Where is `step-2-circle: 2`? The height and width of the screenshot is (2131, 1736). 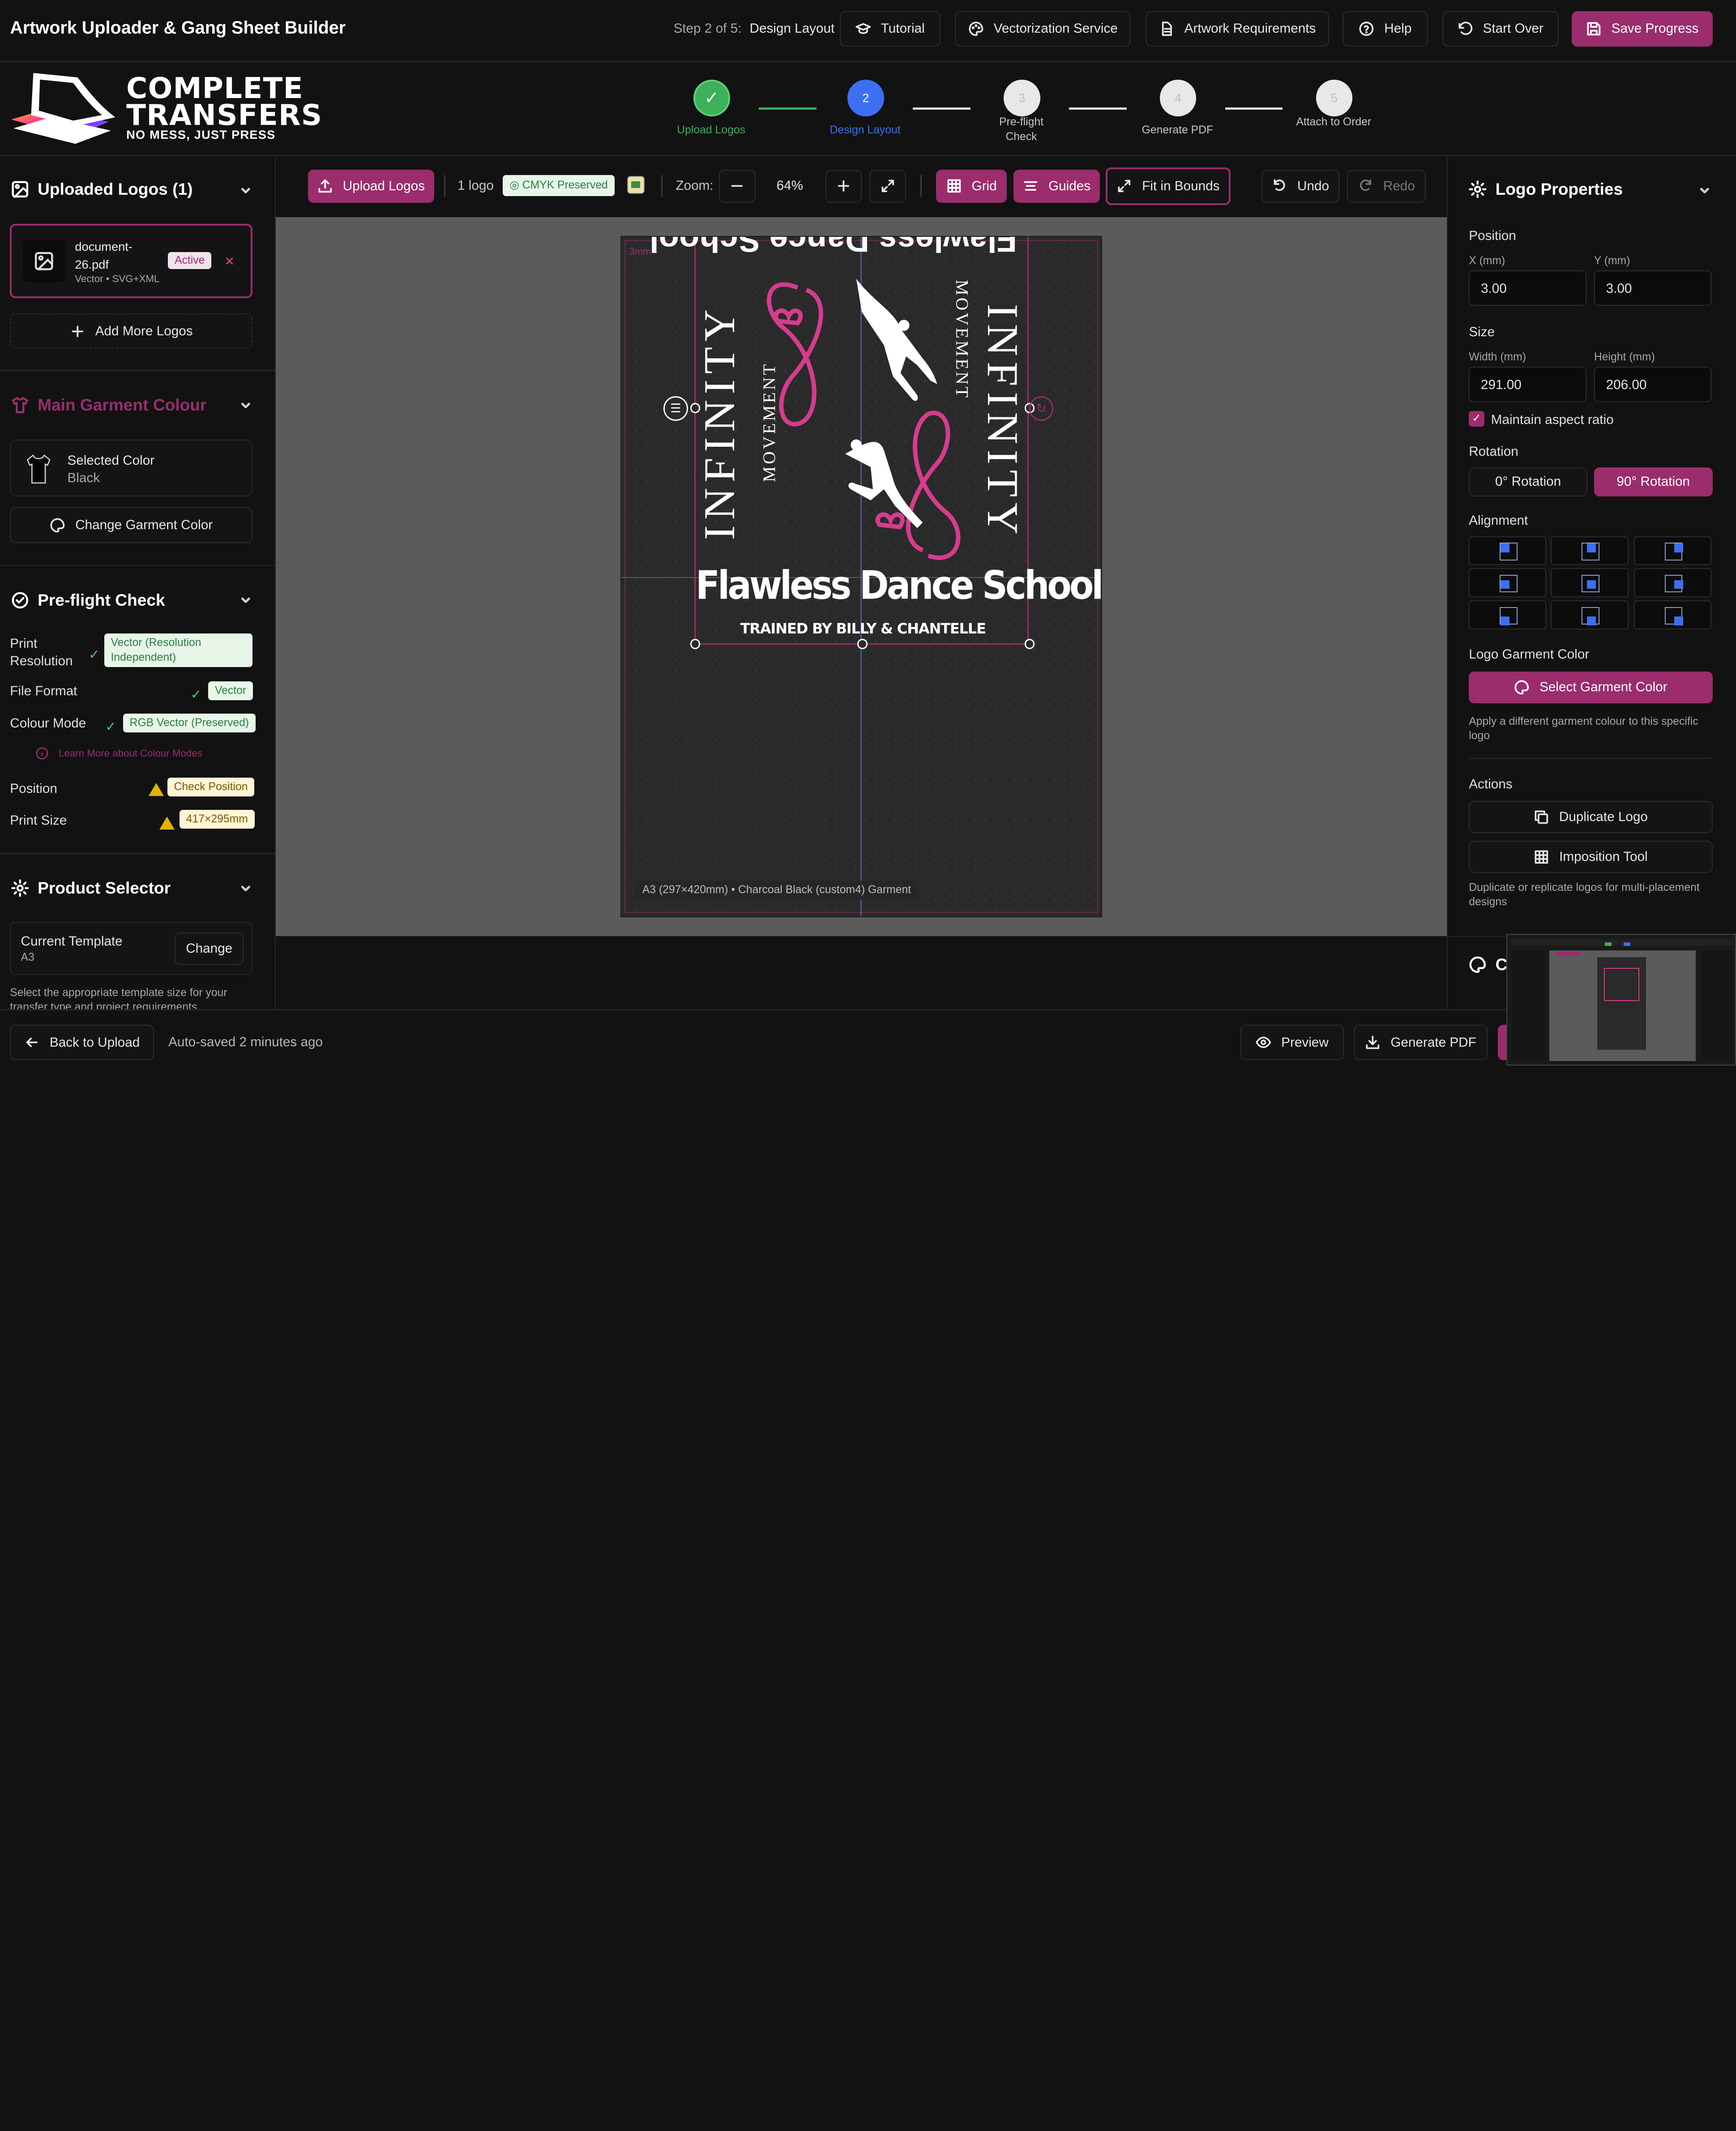 step-2-circle: 2 is located at coordinates (865, 98).